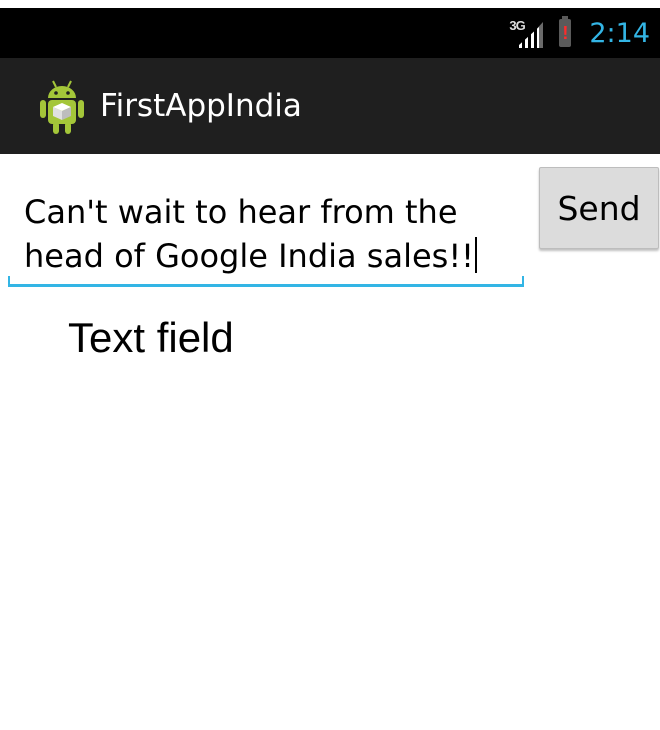 This screenshot has width=660, height=730. Describe the element at coordinates (527, 33) in the screenshot. I see `signal-icon: 3G` at that location.